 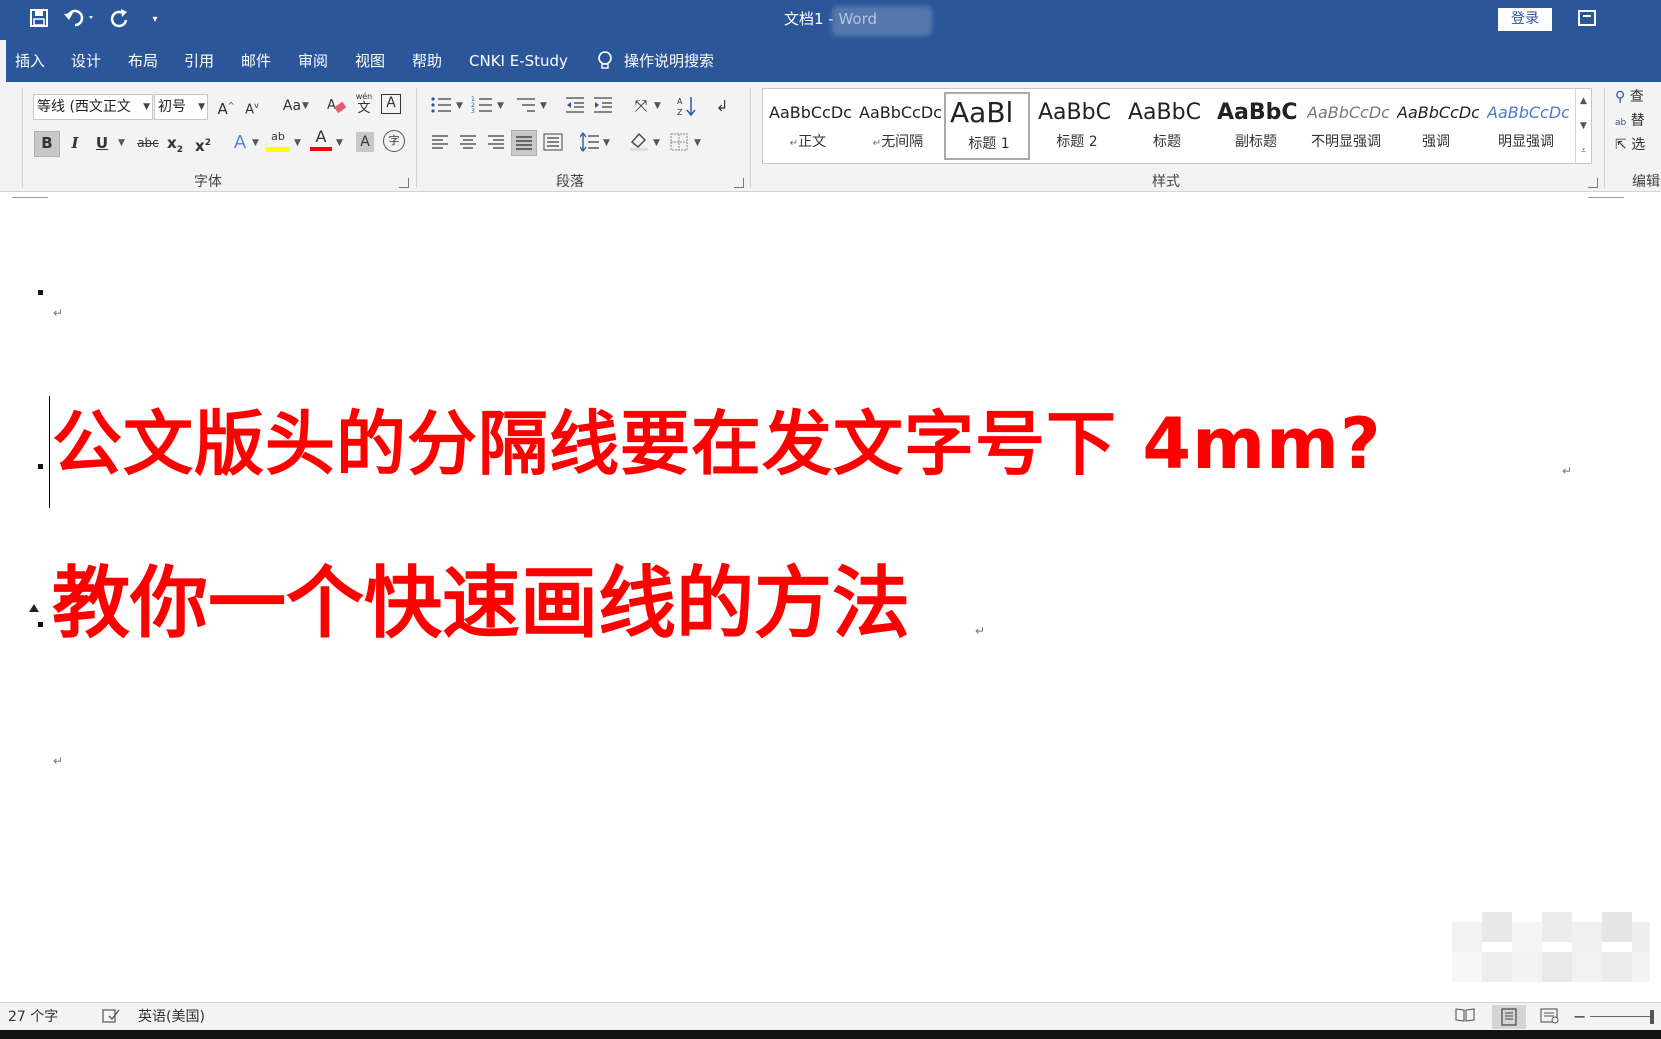 I want to click on highlight-color-icon: ab, so click(x=278, y=140).